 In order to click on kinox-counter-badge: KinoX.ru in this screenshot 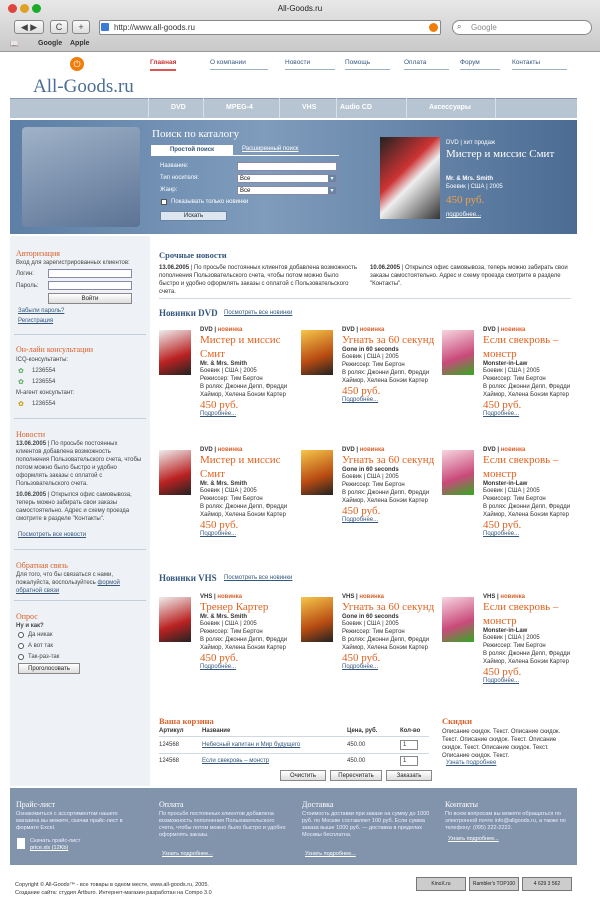, I will do `click(441, 884)`.